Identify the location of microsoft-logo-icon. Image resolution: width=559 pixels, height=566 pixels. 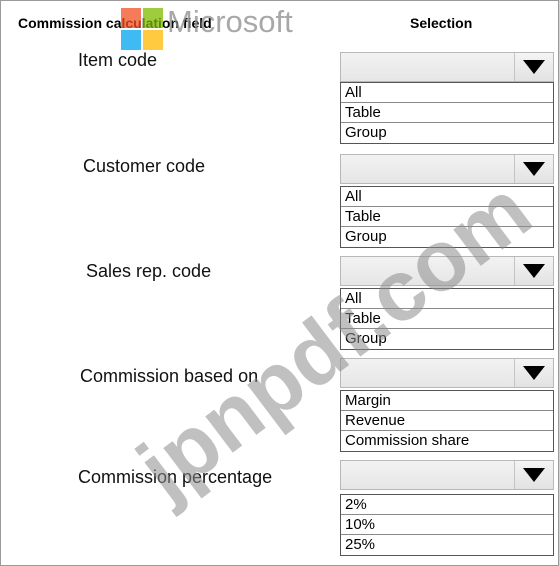
(142, 29).